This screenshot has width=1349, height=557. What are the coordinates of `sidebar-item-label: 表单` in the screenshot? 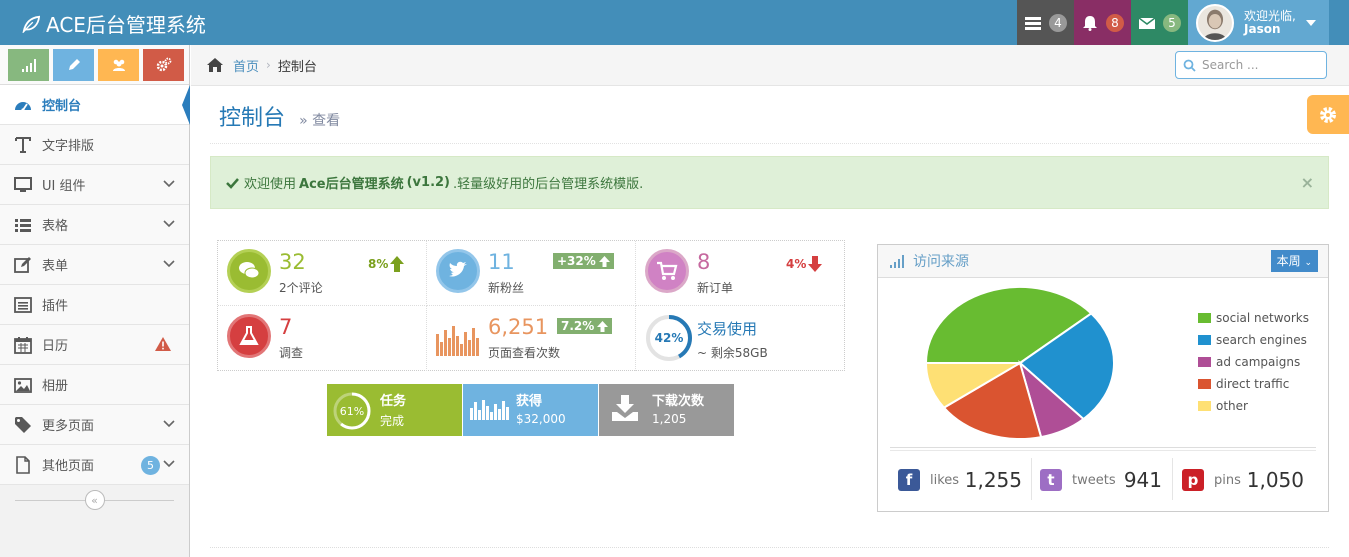 It's located at (55, 266).